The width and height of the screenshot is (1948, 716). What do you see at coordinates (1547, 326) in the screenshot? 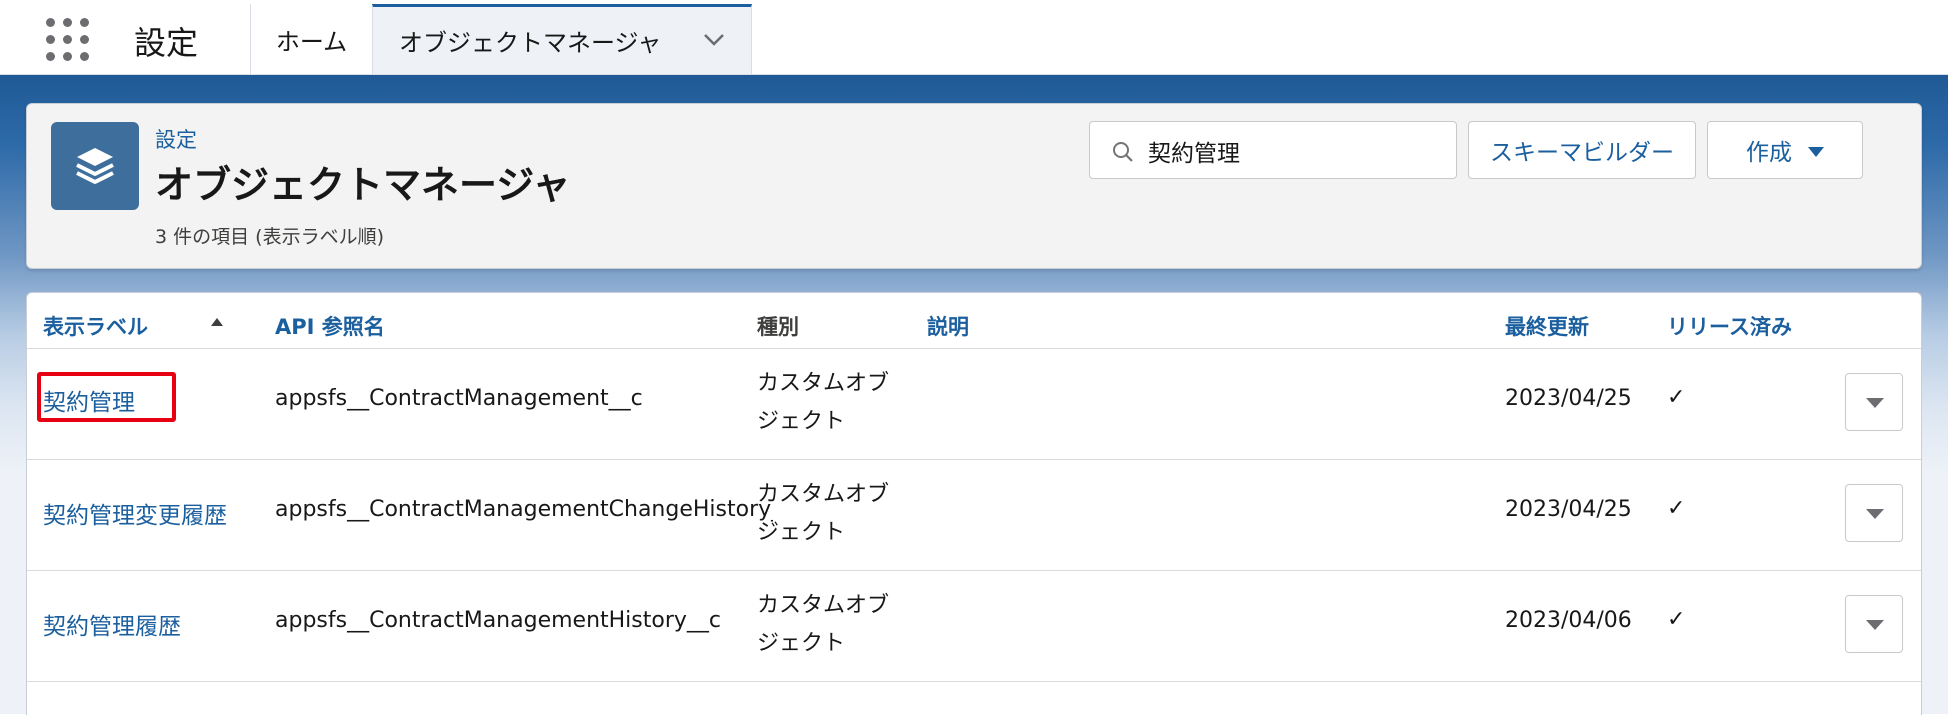
I see `column-header-last-modified: 最終更新` at bounding box center [1547, 326].